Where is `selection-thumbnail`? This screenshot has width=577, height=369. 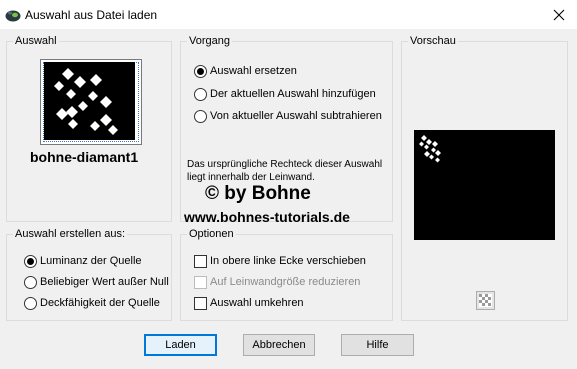
selection-thumbnail is located at coordinates (91, 102).